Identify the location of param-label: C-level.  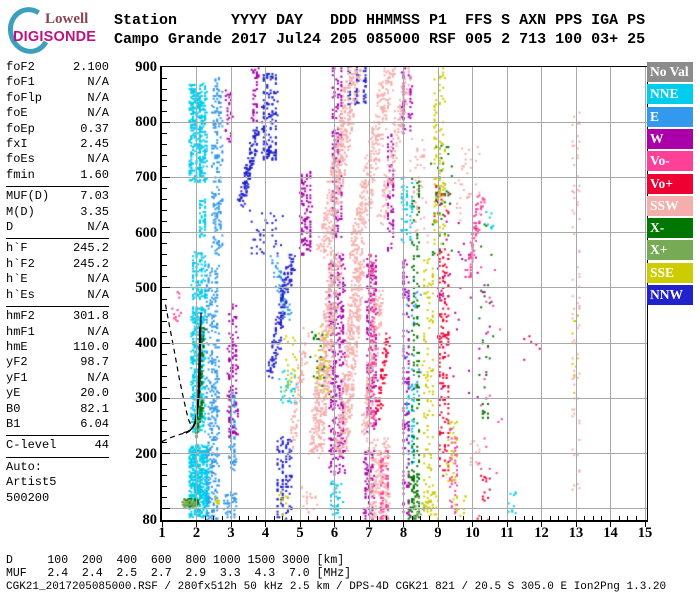
(31, 445).